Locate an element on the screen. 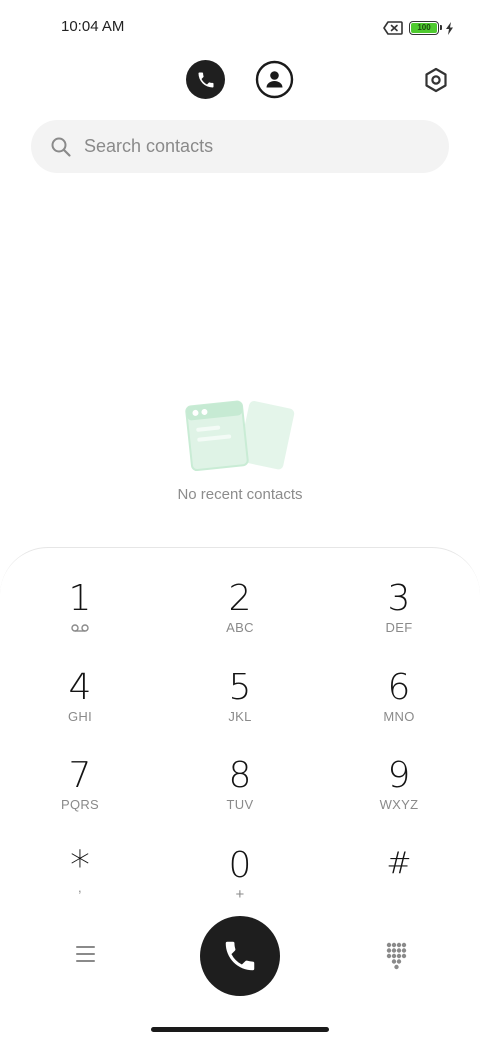 The image size is (480, 1040). search-icon is located at coordinates (61, 147).